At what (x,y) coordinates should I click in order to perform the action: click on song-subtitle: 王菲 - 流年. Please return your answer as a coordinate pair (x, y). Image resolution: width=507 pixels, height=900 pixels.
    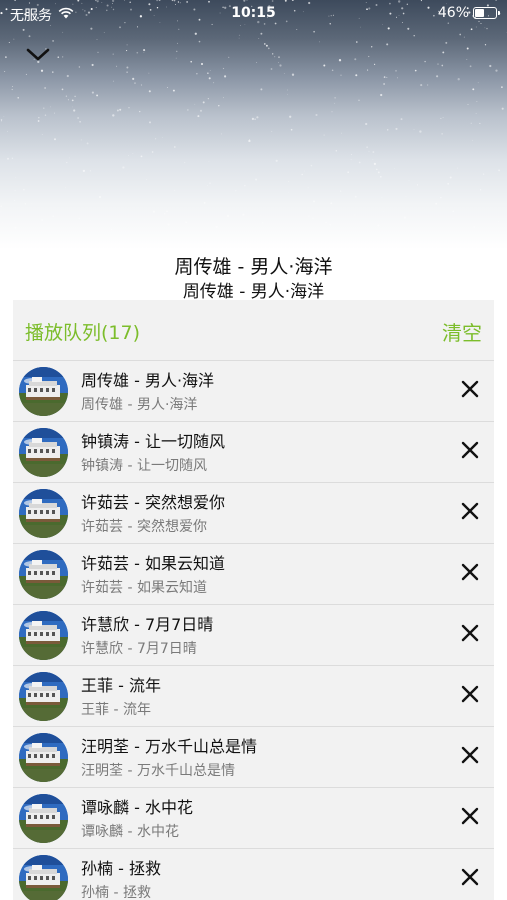
    Looking at the image, I should click on (116, 710).